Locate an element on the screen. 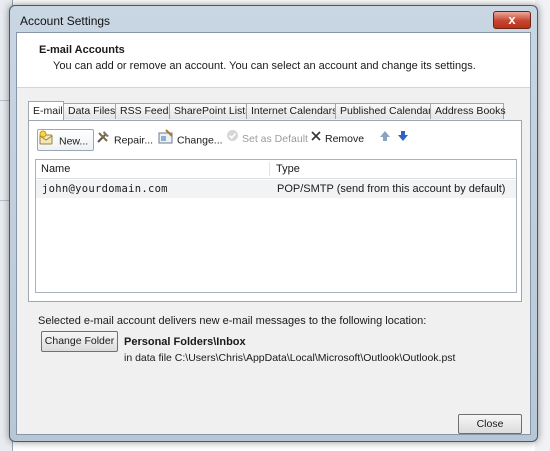  tab-data-files: Data Files is located at coordinates (89, 111).